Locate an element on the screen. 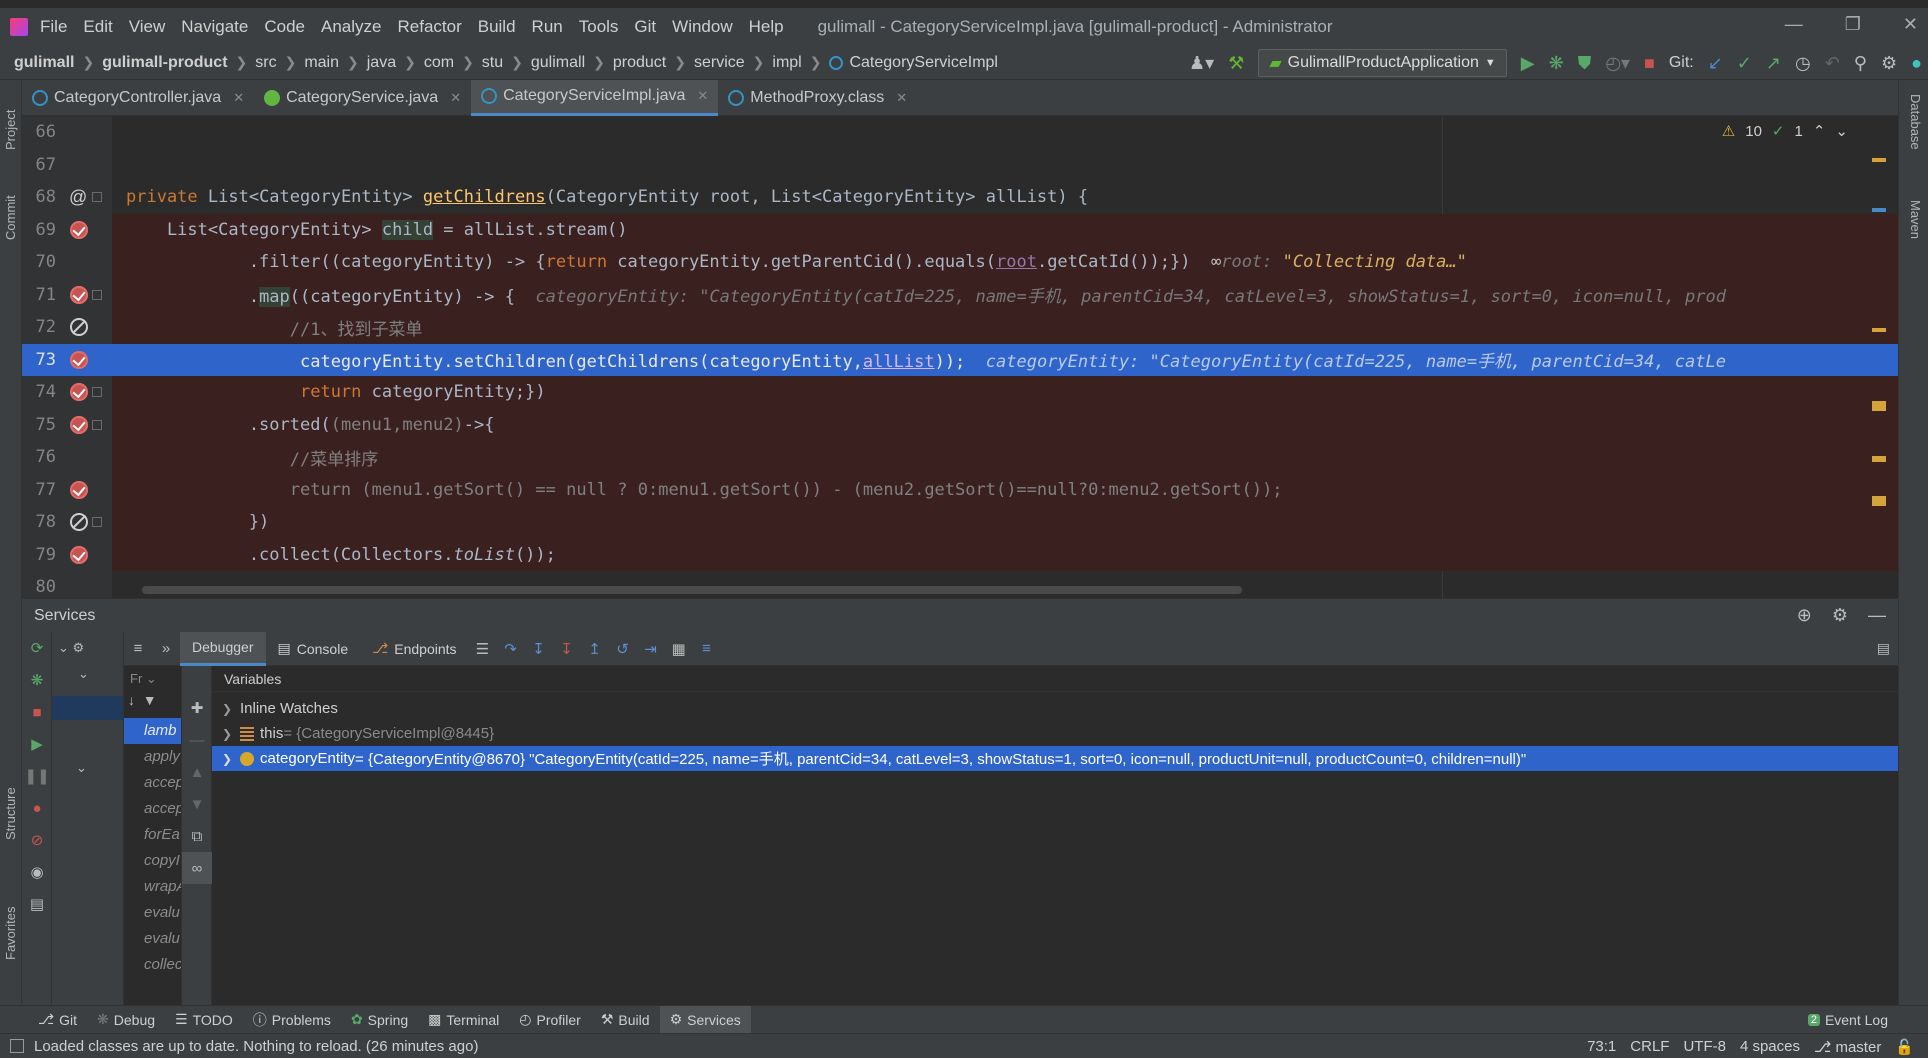 The width and height of the screenshot is (1928, 1058). menu-build: Build is located at coordinates (497, 27).